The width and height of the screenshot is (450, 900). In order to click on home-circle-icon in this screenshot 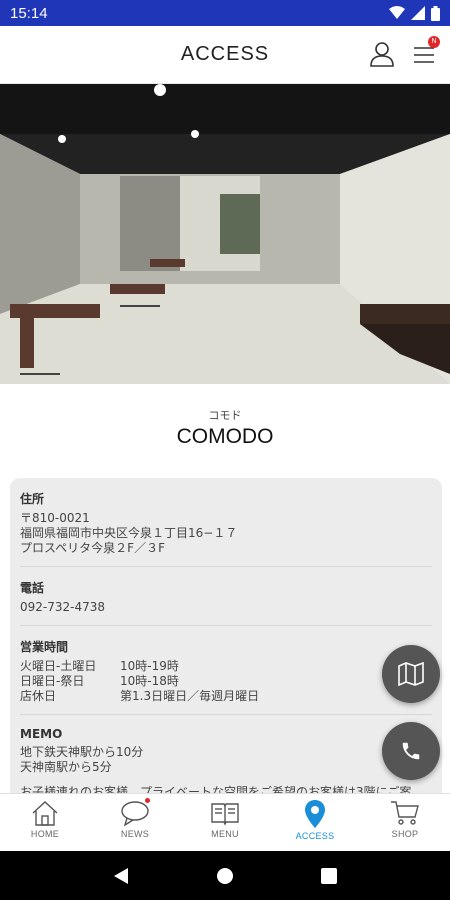, I will do `click(225, 876)`.